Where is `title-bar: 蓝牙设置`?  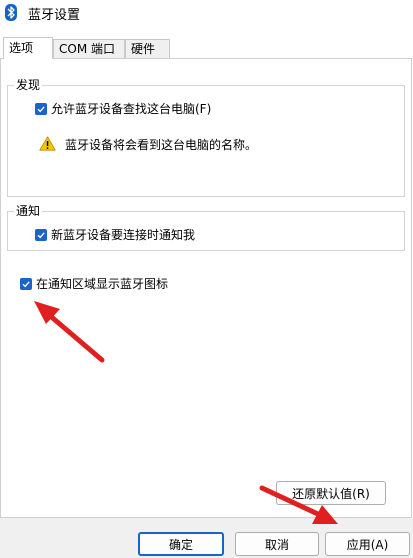 title-bar: 蓝牙设置 is located at coordinates (206, 13).